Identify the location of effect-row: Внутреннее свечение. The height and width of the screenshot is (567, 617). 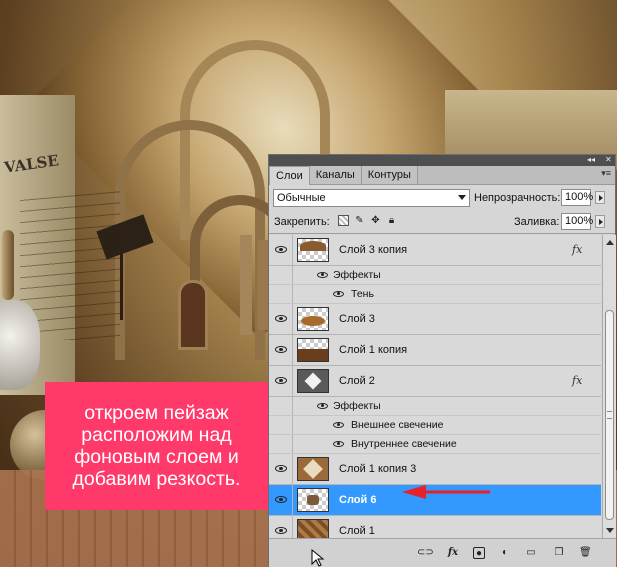
(435, 444).